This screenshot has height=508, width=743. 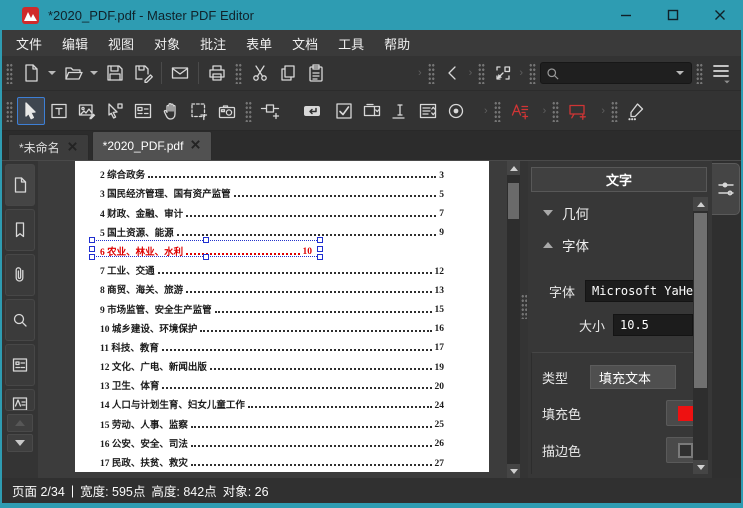 I want to click on copy-button, so click(x=288, y=73).